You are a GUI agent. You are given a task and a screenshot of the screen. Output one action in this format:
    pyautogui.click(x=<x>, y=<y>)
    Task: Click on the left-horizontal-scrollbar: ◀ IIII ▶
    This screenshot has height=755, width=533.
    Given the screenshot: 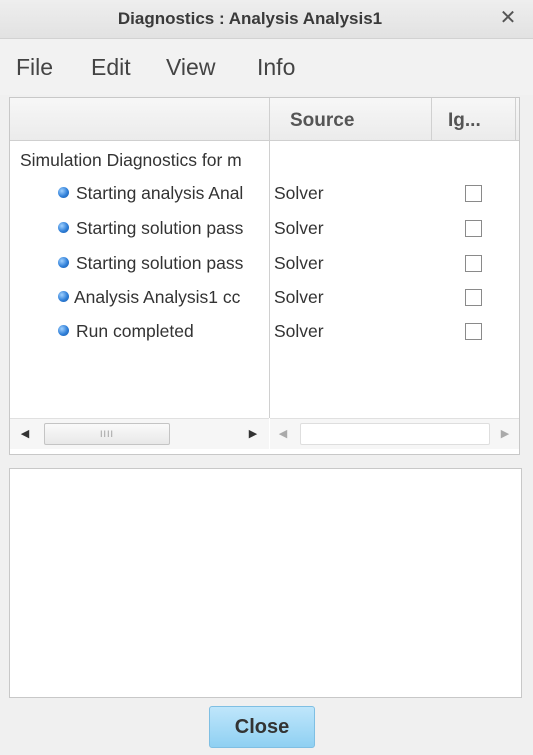 What is the action you would take?
    pyautogui.click(x=139, y=433)
    